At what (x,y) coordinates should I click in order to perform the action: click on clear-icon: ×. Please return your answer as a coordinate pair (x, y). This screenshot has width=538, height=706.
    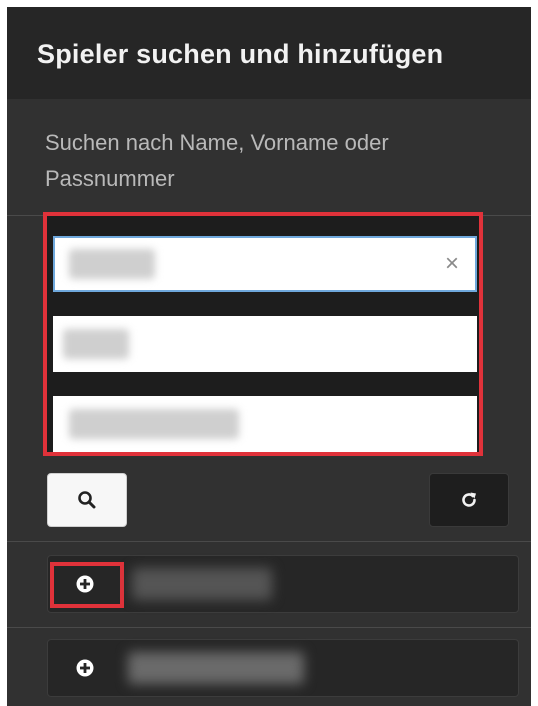
    Looking at the image, I should click on (452, 264).